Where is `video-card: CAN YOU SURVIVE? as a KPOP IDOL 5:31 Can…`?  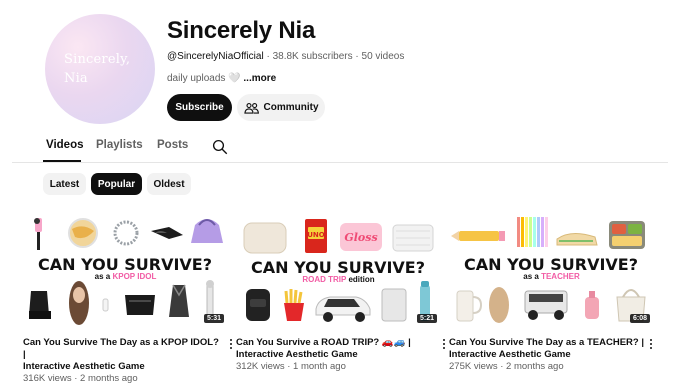
video-card: CAN YOU SURVIVE? as a KPOP IDOL 5:31 Can… is located at coordinates (128, 297).